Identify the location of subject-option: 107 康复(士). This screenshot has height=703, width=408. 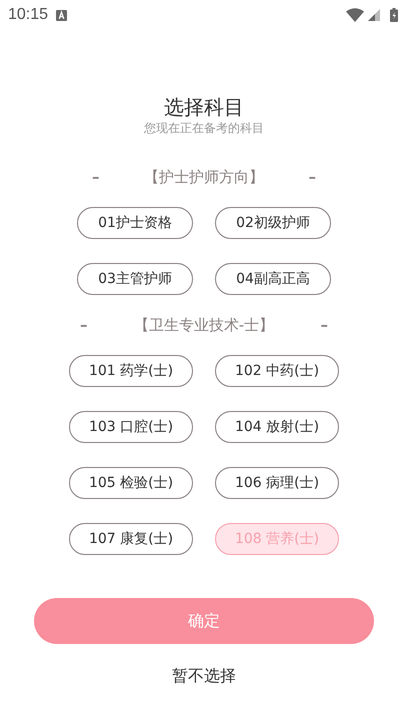
(131, 539).